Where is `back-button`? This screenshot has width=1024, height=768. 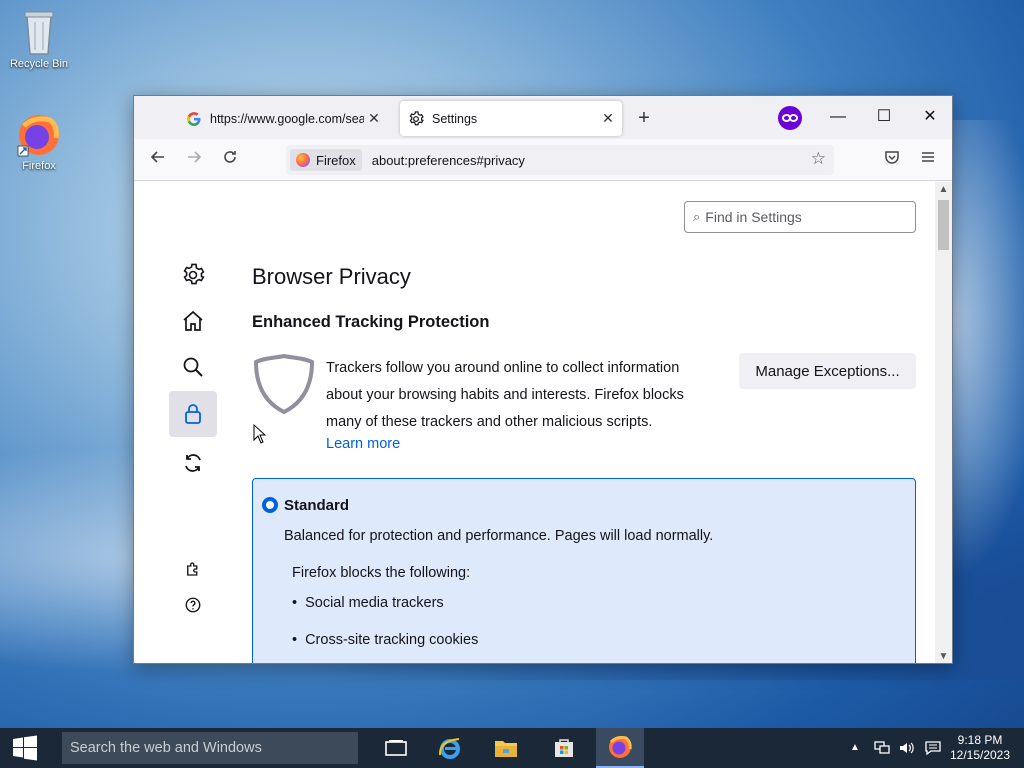
back-button is located at coordinates (158, 161).